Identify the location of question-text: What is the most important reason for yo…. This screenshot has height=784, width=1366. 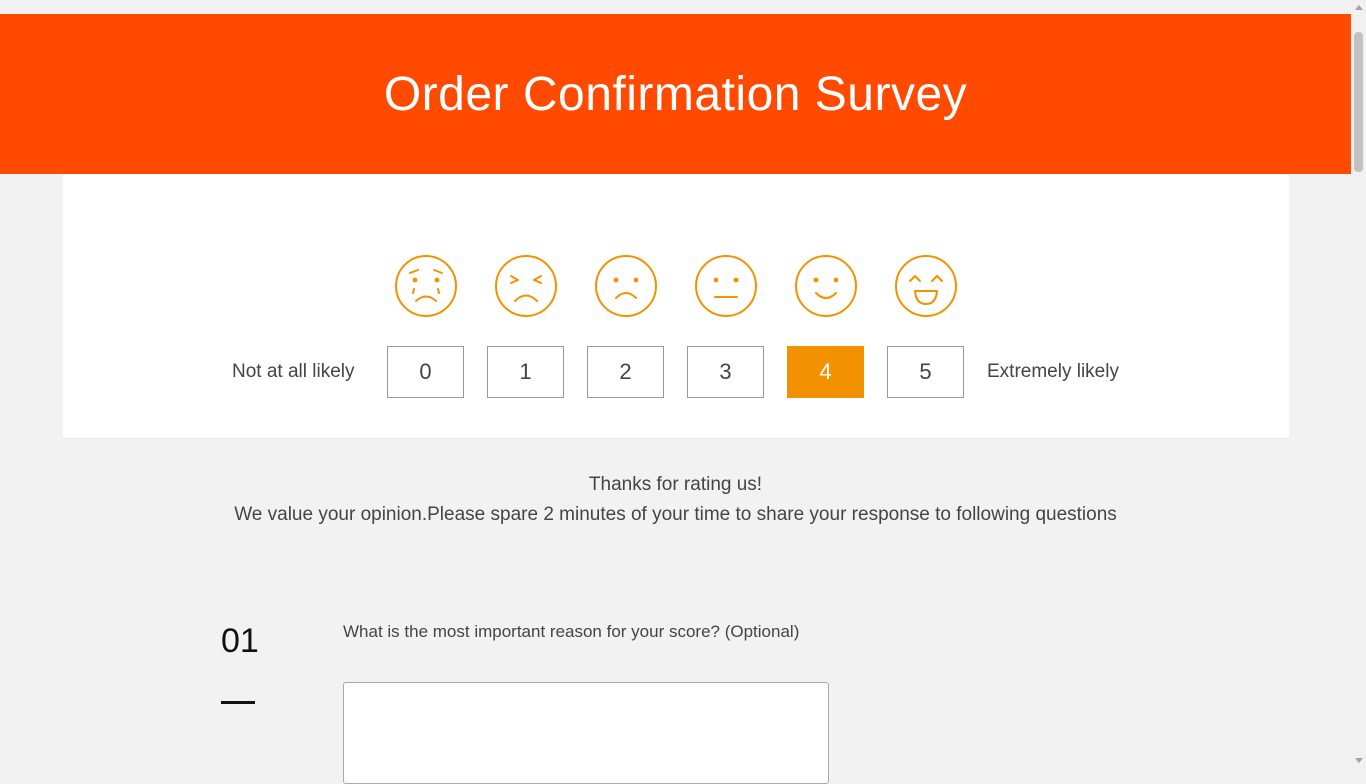
(571, 631).